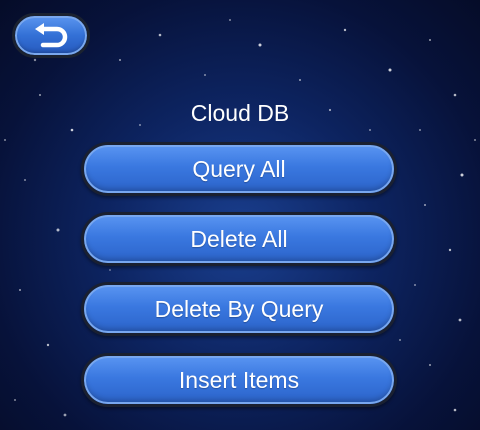 The height and width of the screenshot is (430, 480). I want to click on return-arrow-icon, so click(51, 34).